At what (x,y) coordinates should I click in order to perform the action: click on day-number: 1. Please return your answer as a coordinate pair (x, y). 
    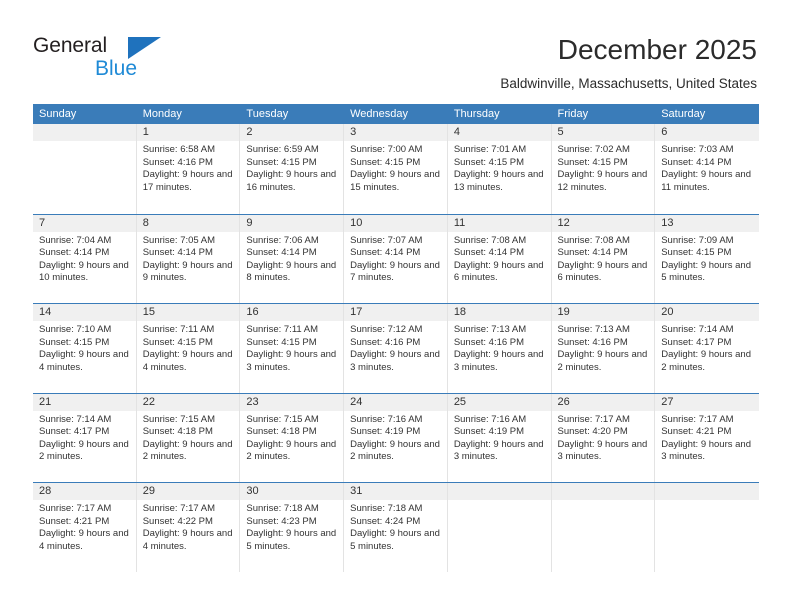
    Looking at the image, I should click on (188, 132).